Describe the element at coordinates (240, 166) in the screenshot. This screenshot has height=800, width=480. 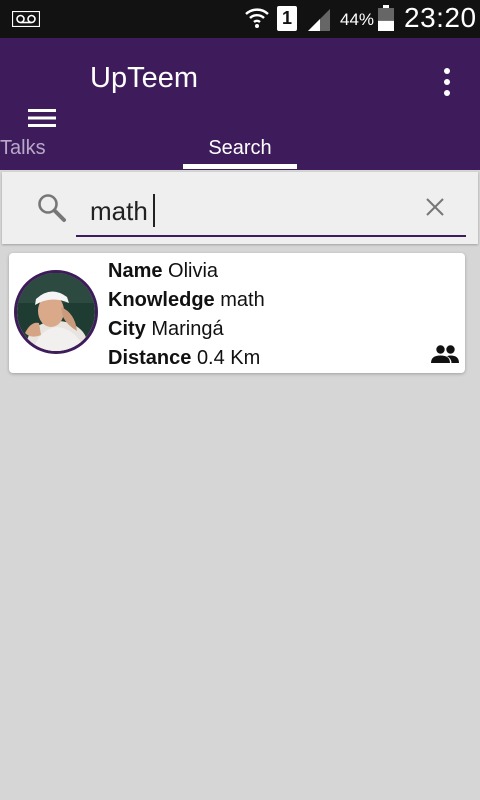
I see `tab-selected-indicator` at that location.